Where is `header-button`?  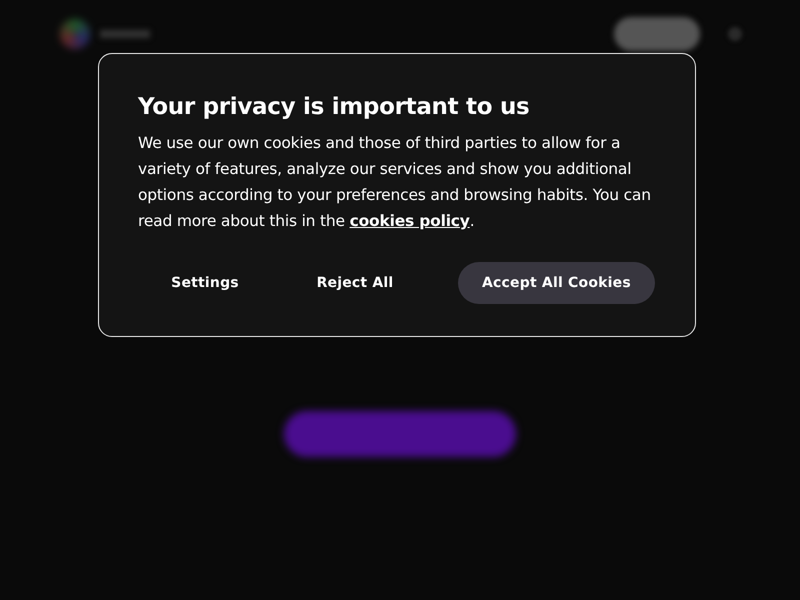
header-button is located at coordinates (657, 34).